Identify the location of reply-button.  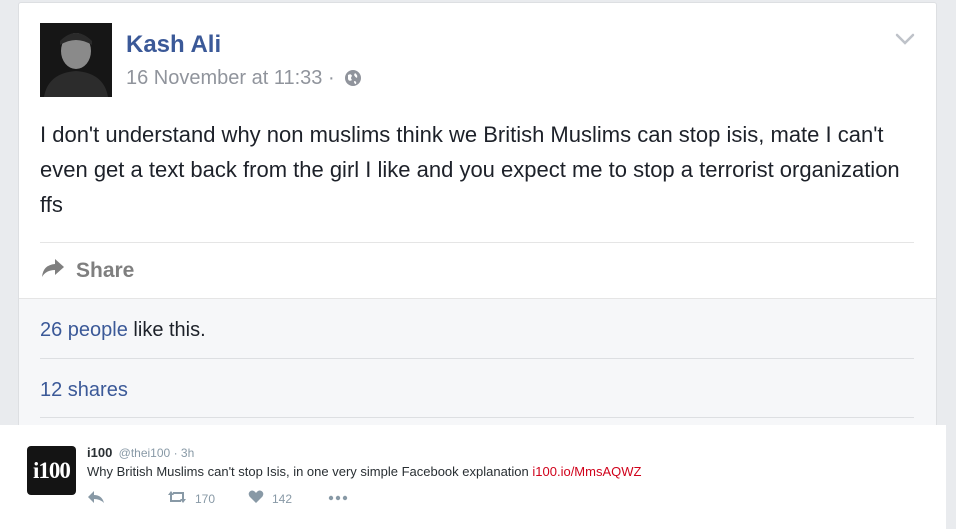
(96, 498).